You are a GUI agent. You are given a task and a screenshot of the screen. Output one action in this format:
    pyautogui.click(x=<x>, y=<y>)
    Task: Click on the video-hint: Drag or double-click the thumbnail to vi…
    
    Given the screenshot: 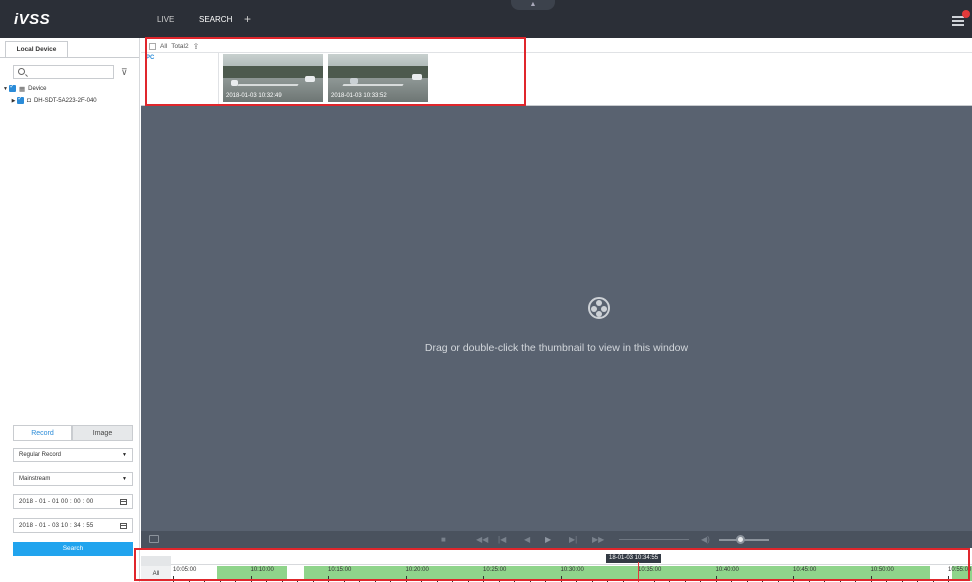 What is the action you would take?
    pyautogui.click(x=556, y=348)
    